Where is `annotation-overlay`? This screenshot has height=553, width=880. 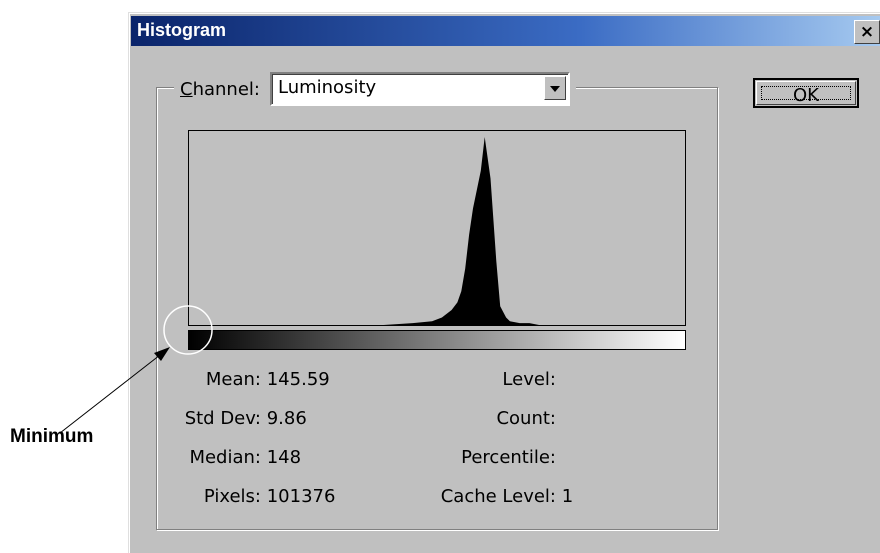
annotation-overlay is located at coordinates (136, 369).